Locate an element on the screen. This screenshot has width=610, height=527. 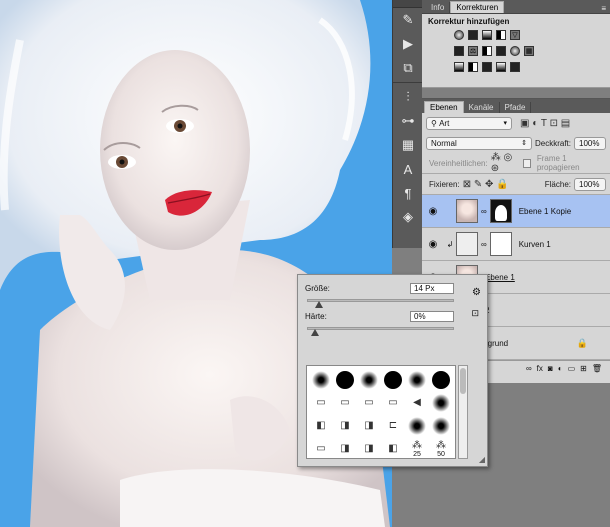
layer-row: ◉ ∞ Ebene 1 Kopie is located at coordinates (516, 211).